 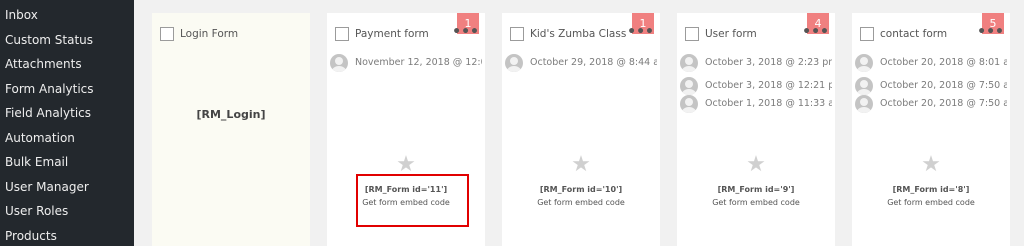 I want to click on card-title: Kid's Zumba Class, so click(x=578, y=34).